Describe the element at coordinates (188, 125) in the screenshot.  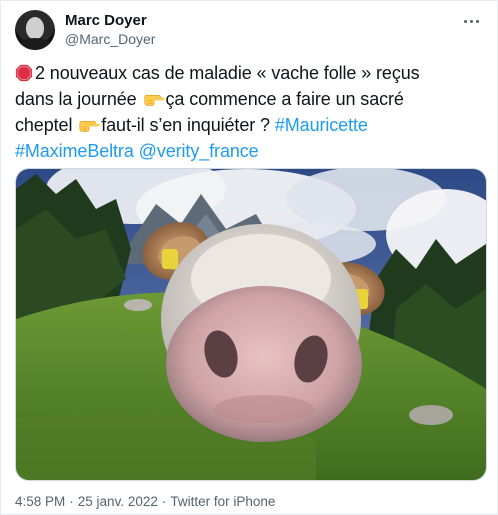
I see `tweet-text-segment: faut-il s’en inquiéter ?` at that location.